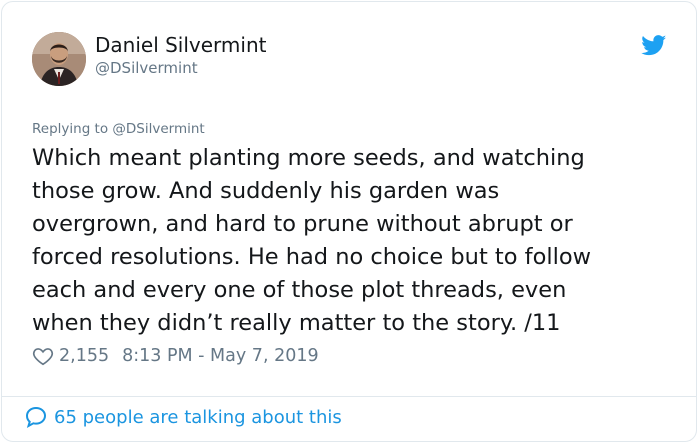  I want to click on author-handle: @DSilvermint, so click(146, 68).